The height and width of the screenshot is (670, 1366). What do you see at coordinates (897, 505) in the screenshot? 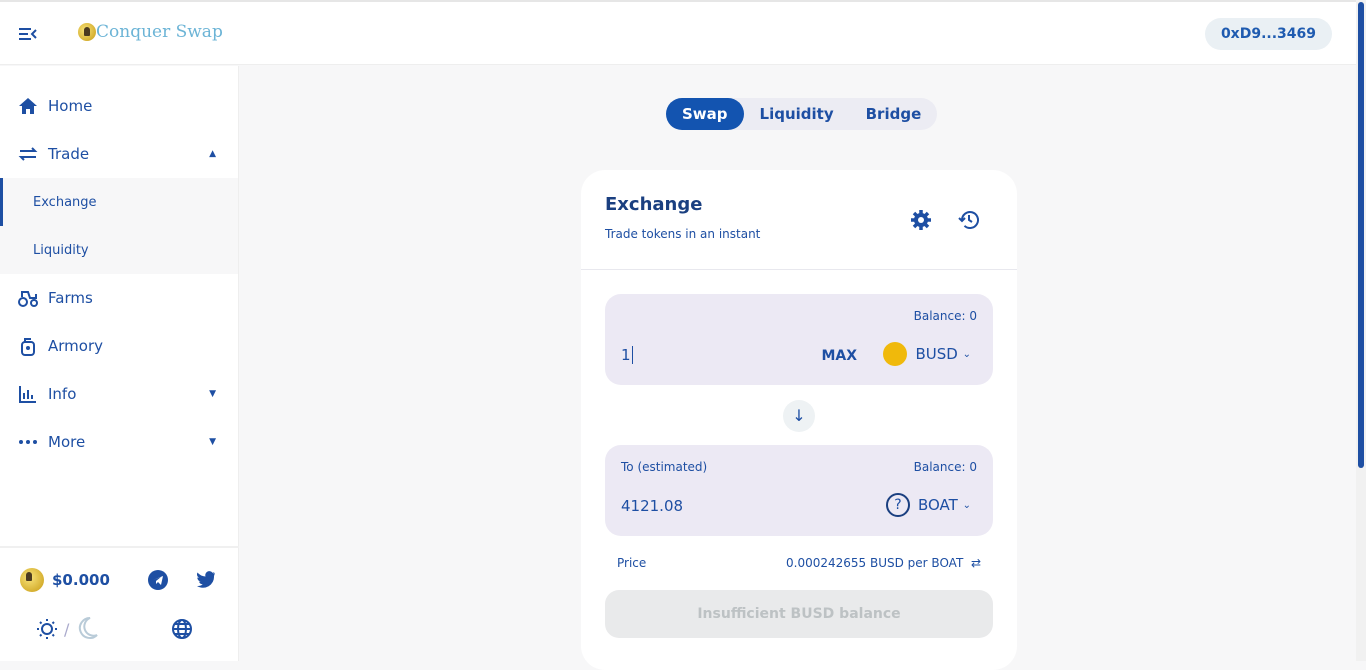
I see `unknown-token-icon: ?` at bounding box center [897, 505].